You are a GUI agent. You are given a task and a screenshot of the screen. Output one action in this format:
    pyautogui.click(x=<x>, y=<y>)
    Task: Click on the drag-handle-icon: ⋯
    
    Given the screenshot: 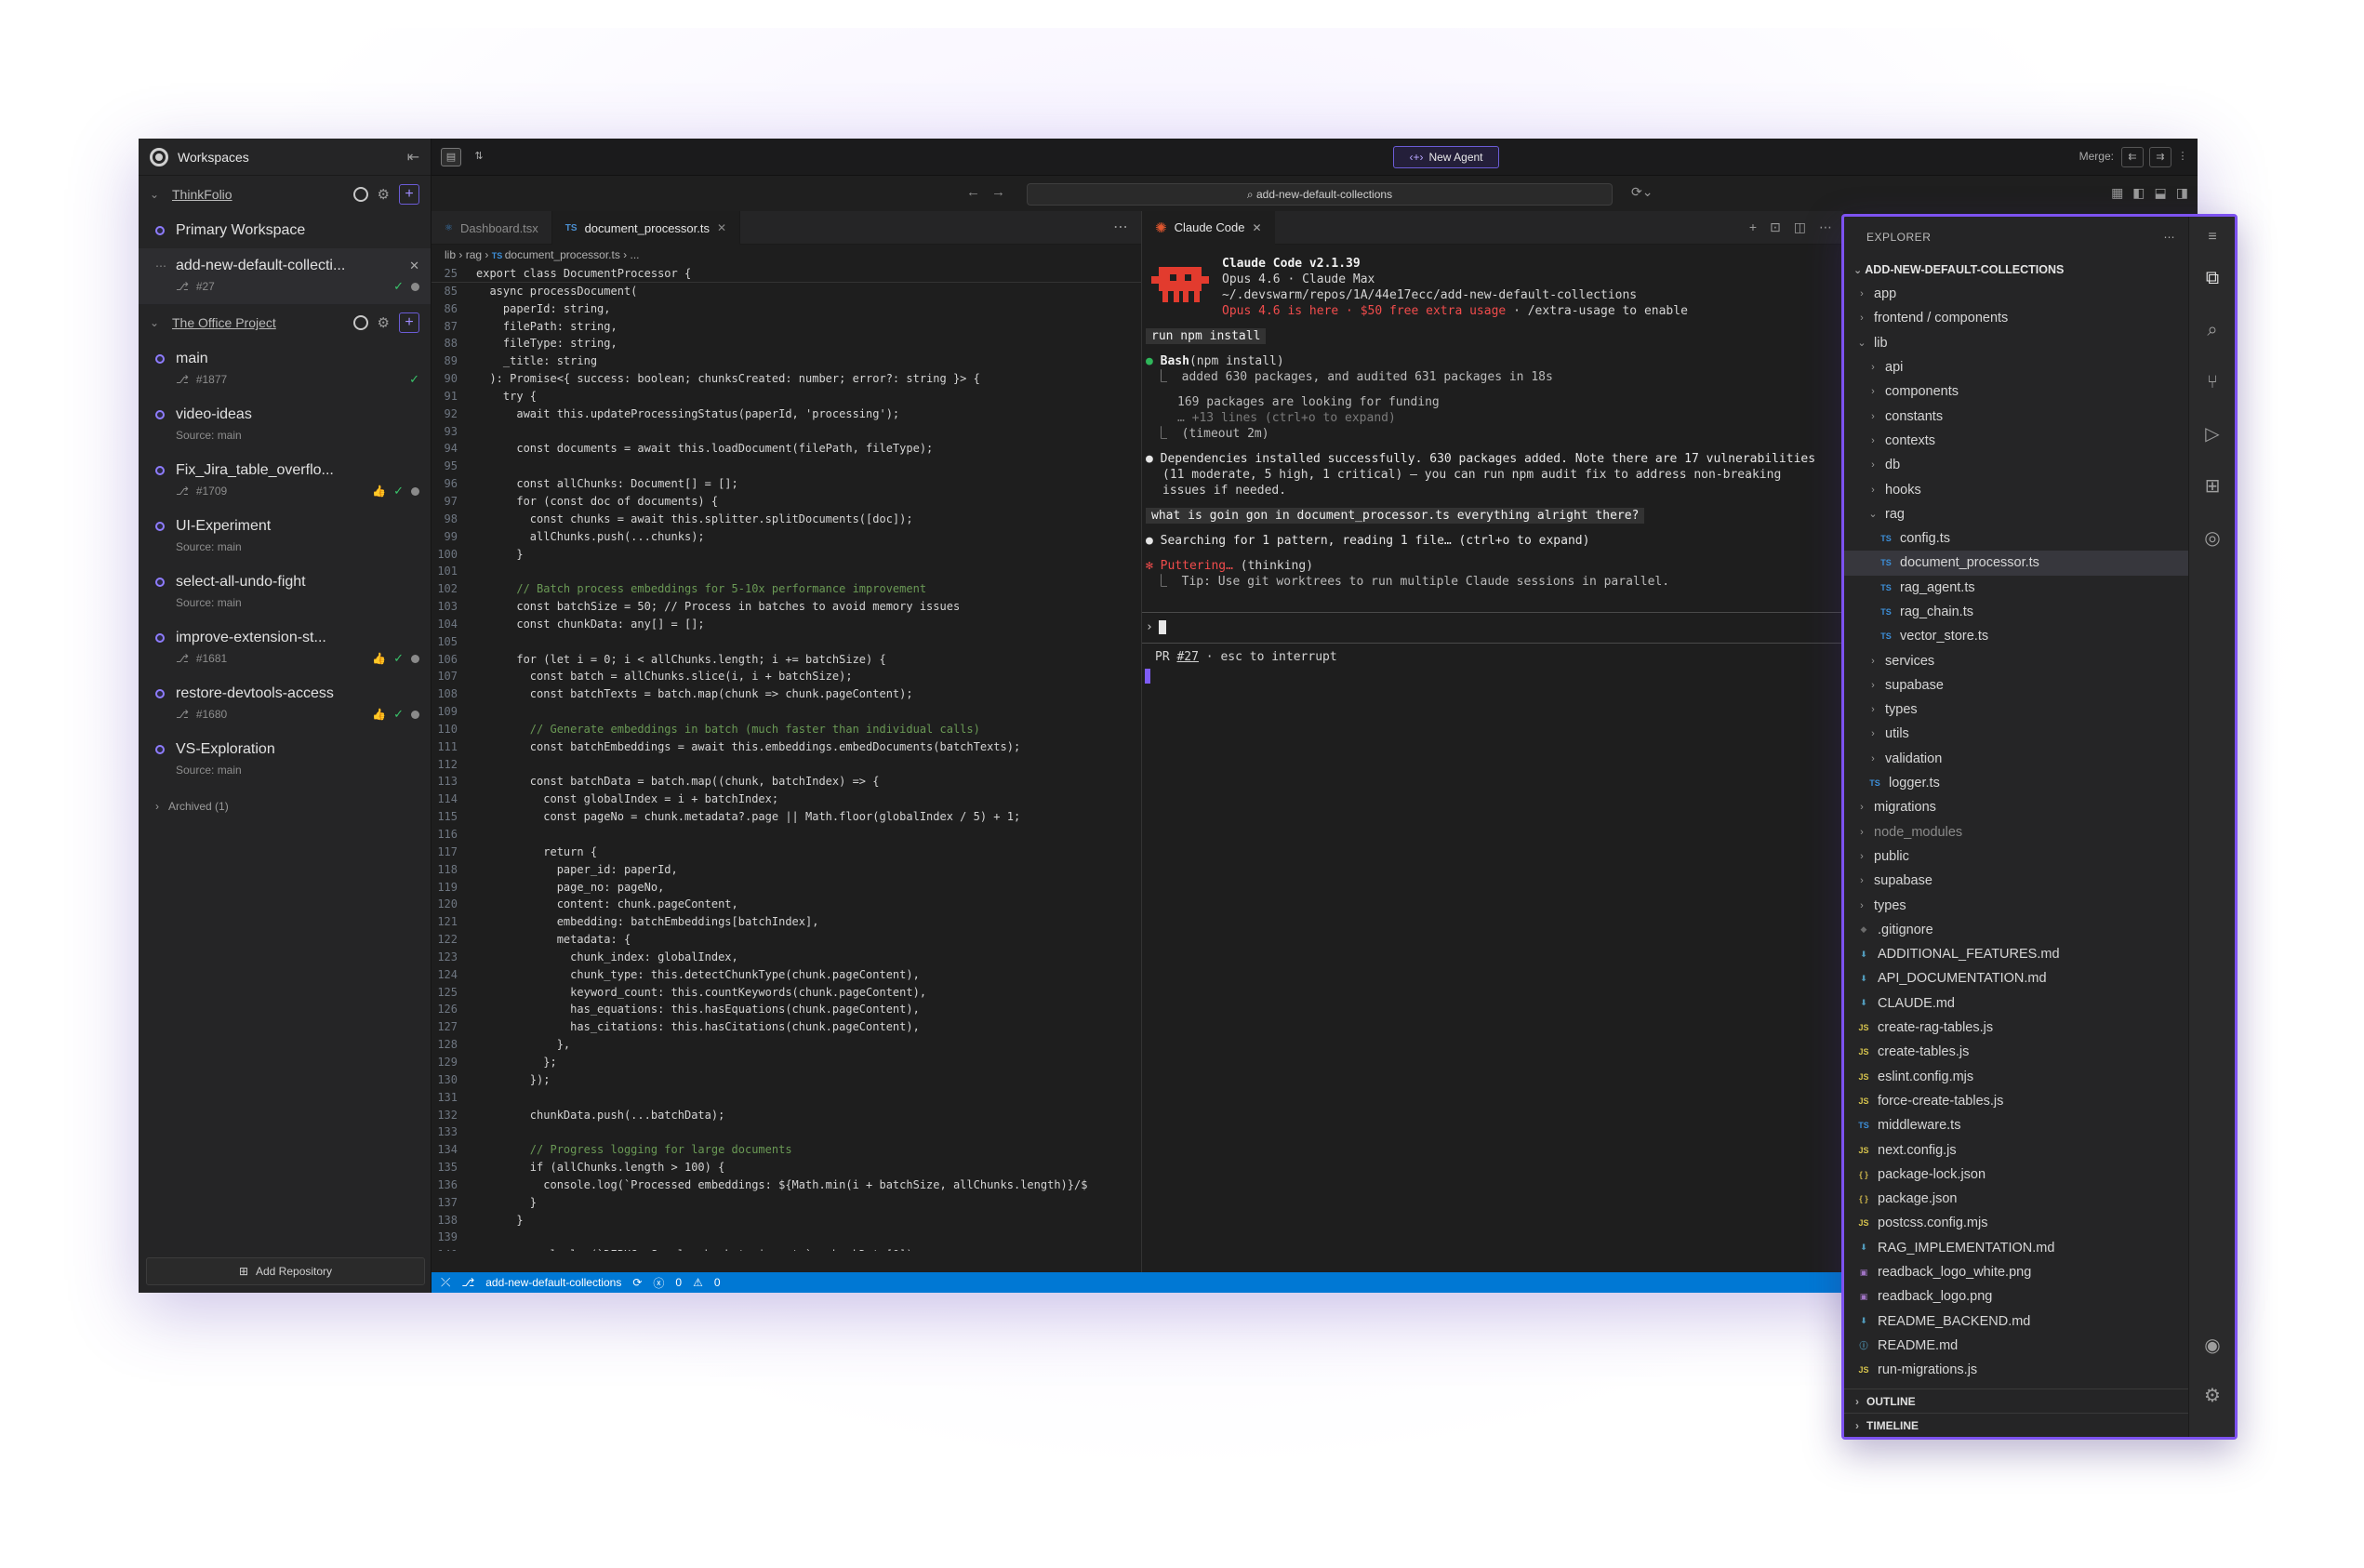 What is the action you would take?
    pyautogui.click(x=160, y=265)
    